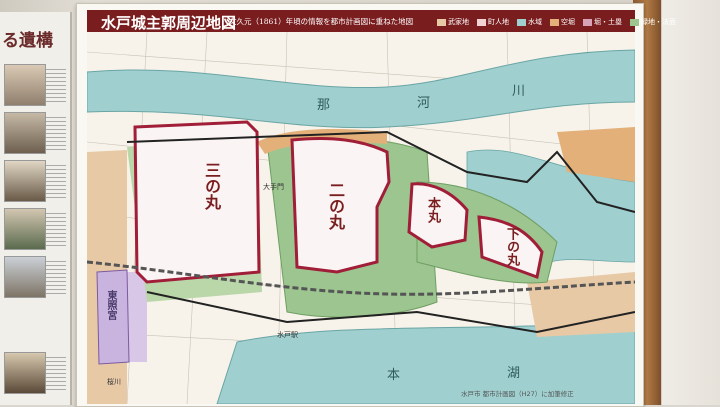 The width and height of the screenshot is (720, 407). Describe the element at coordinates (691, 202) in the screenshot. I see `wall-right` at that location.